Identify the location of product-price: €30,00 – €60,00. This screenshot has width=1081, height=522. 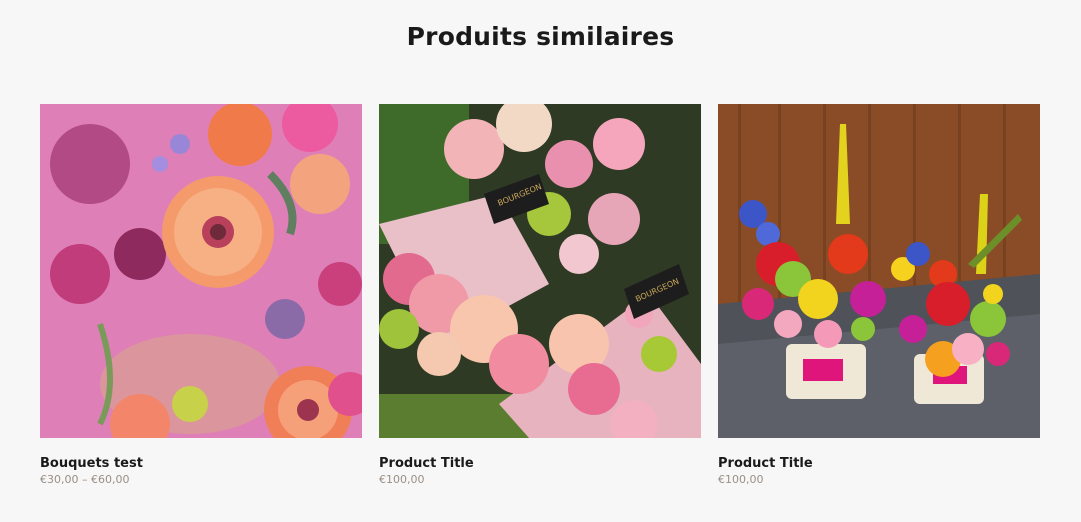
(85, 479).